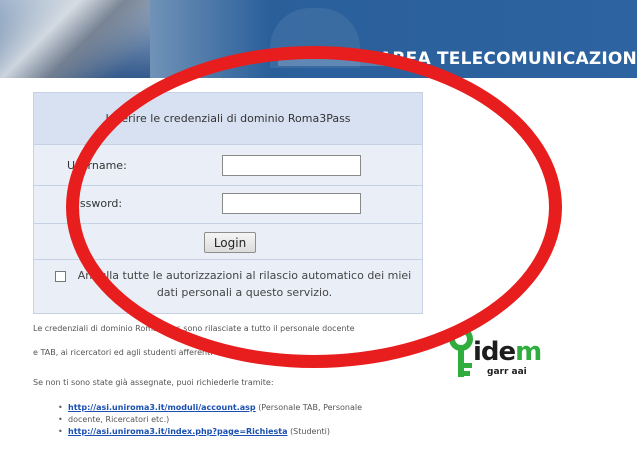 Image resolution: width=637 pixels, height=450 pixels. I want to click on login-button: Login, so click(230, 242).